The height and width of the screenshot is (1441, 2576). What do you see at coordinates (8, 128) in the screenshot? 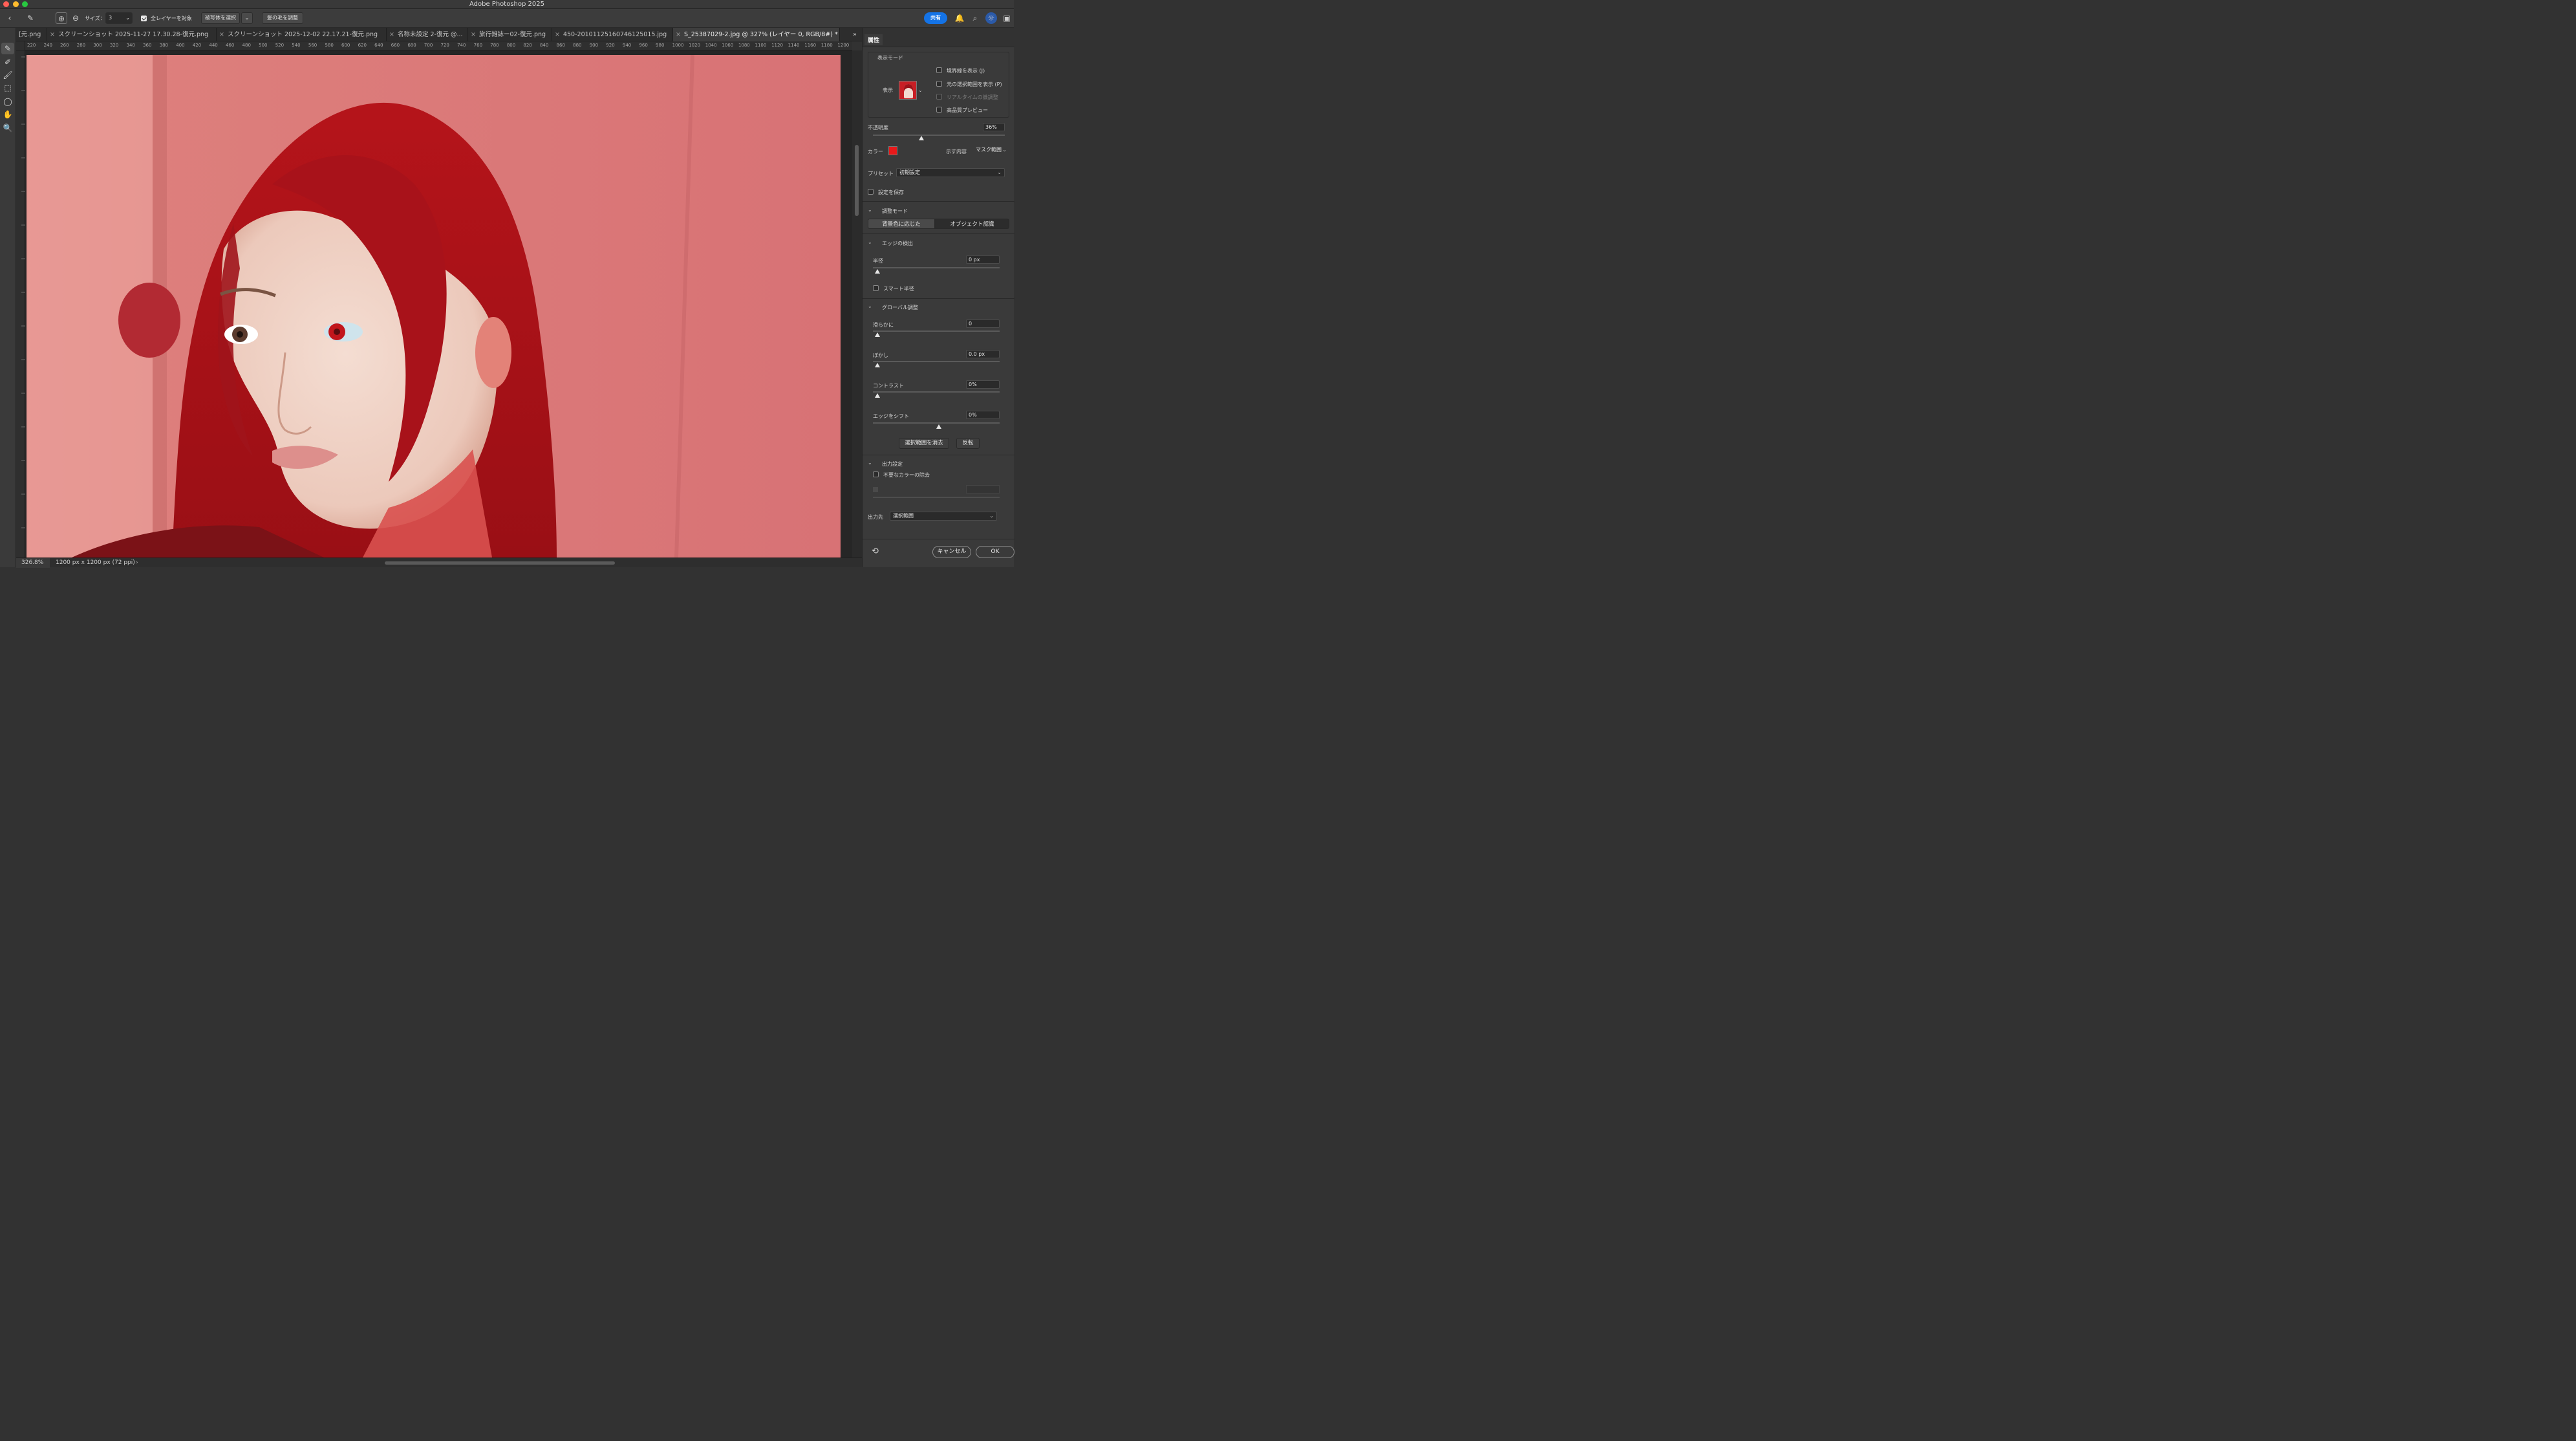
I see `zoom-tool-icon: 🔍` at bounding box center [8, 128].